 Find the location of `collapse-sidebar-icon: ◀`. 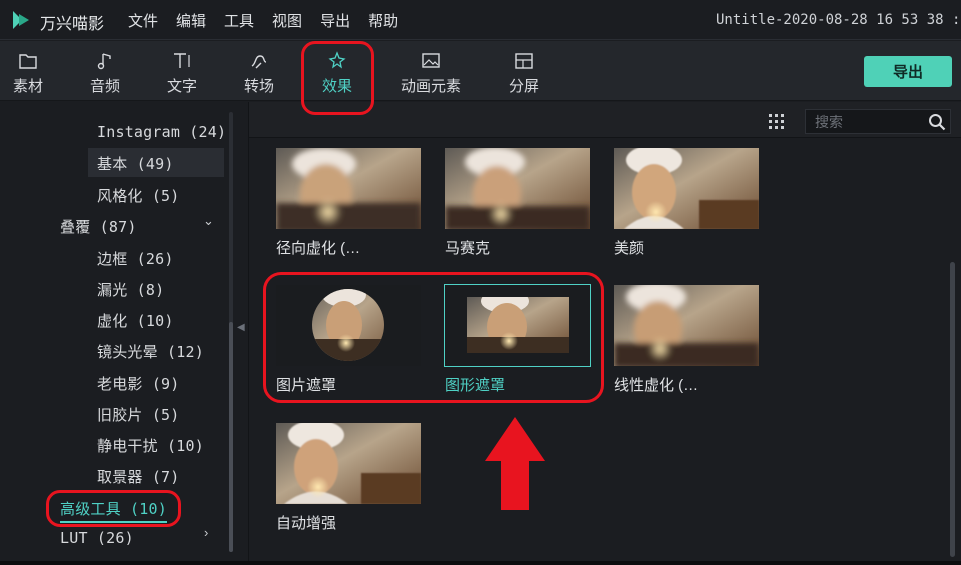

collapse-sidebar-icon: ◀ is located at coordinates (241, 327).